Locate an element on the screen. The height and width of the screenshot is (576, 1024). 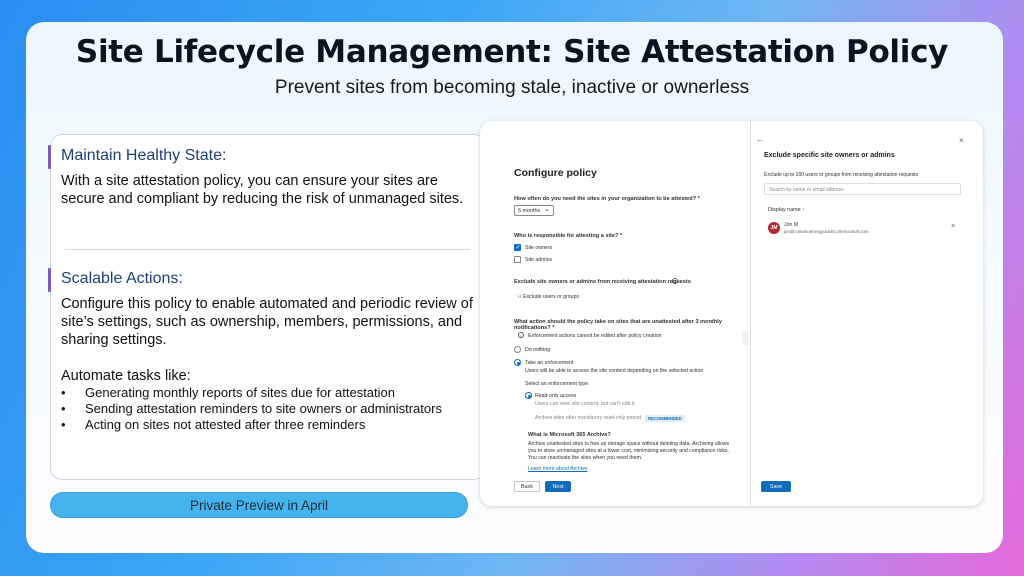
private-preview-button: Private Preview in April is located at coordinates (259, 505).